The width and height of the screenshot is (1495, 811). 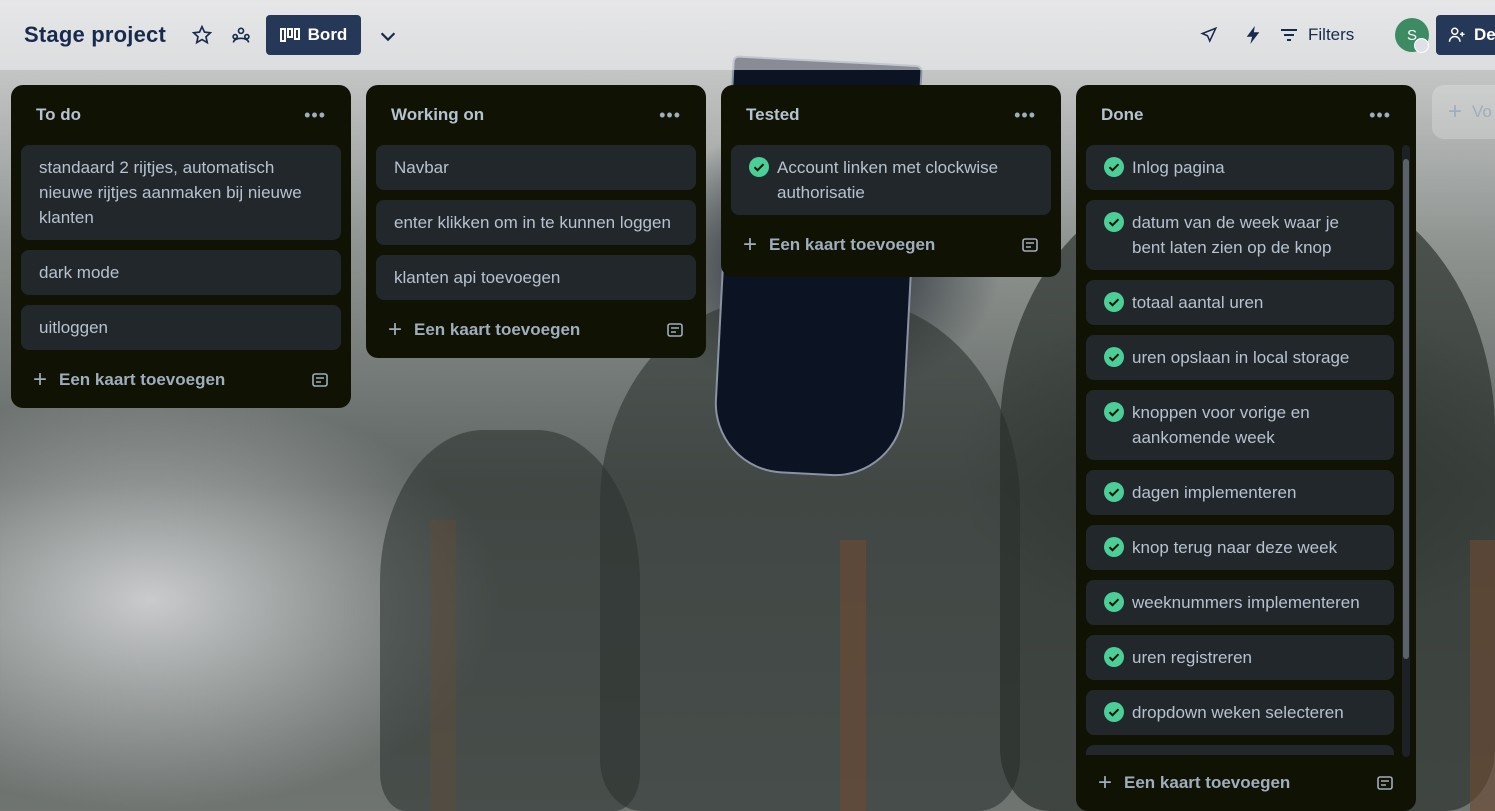 What do you see at coordinates (437, 115) in the screenshot?
I see `list-title: Working on` at bounding box center [437, 115].